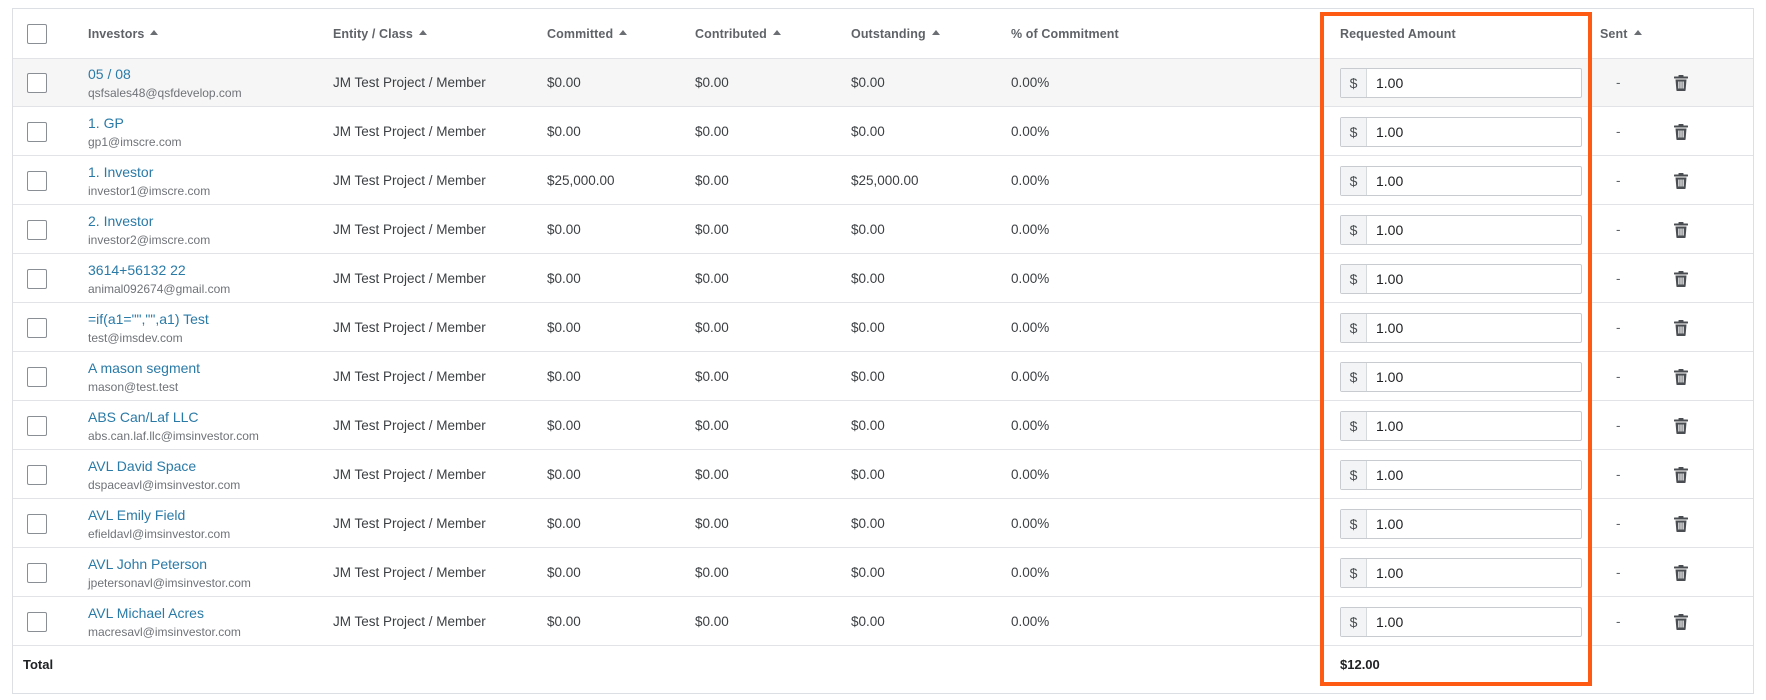  I want to click on investor-name-link: 05 / 08, so click(109, 74).